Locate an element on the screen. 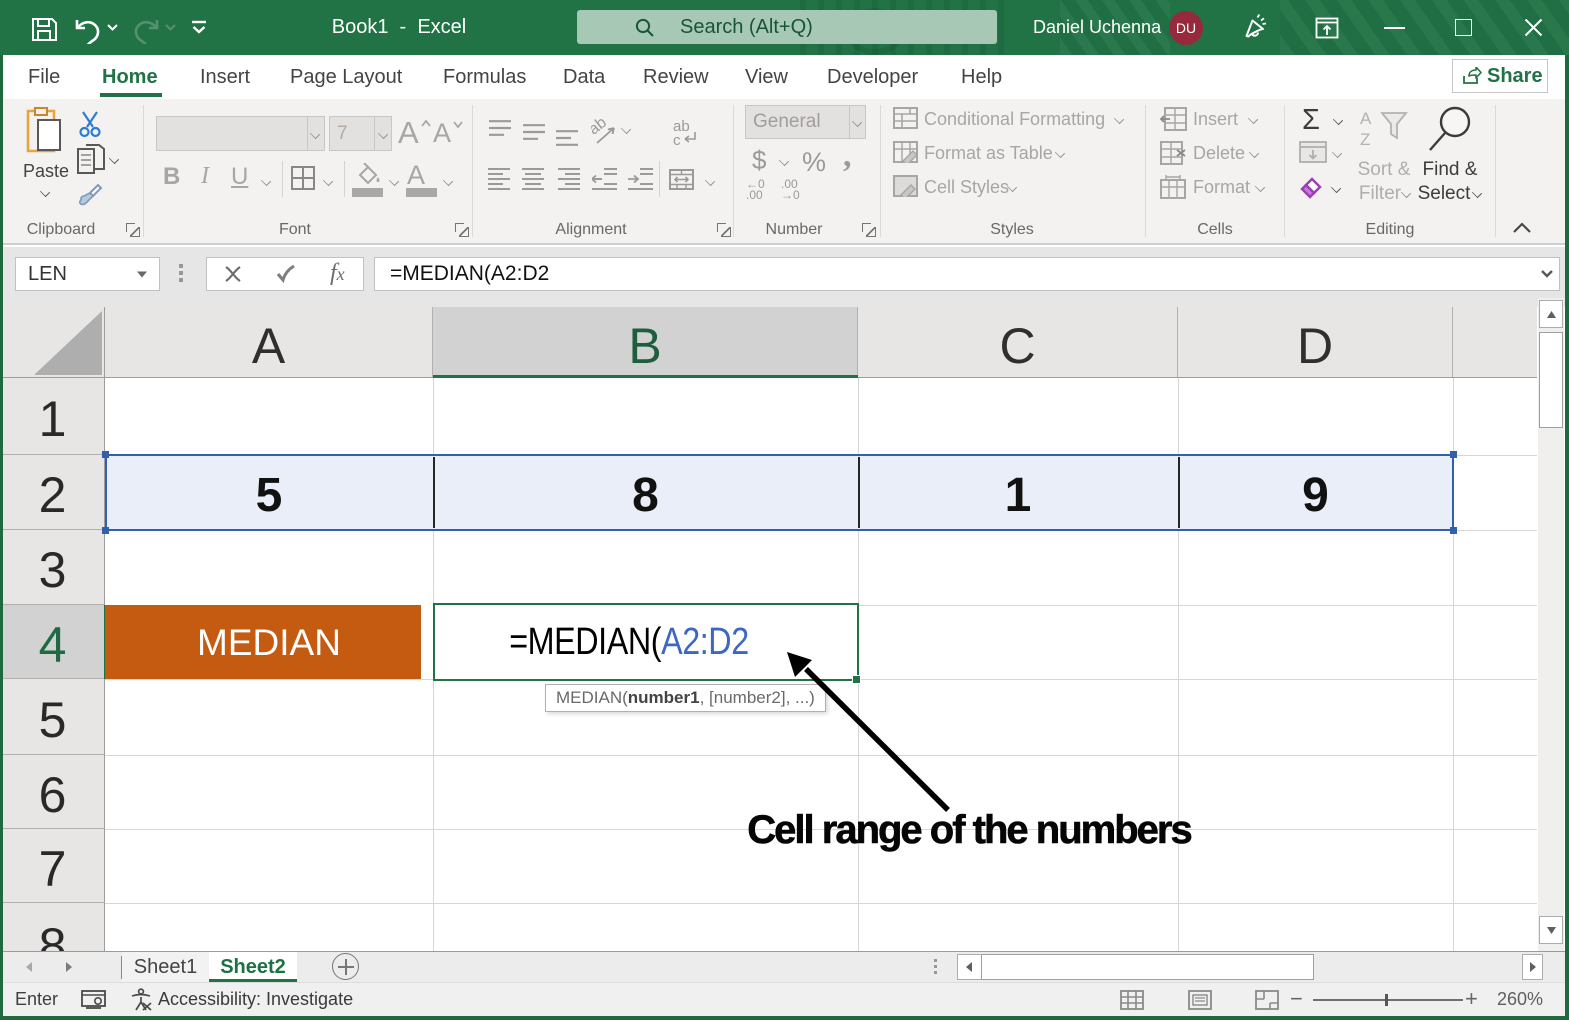 This screenshot has height=1020, width=1569. svg-text: ab is located at coordinates (600, 128).